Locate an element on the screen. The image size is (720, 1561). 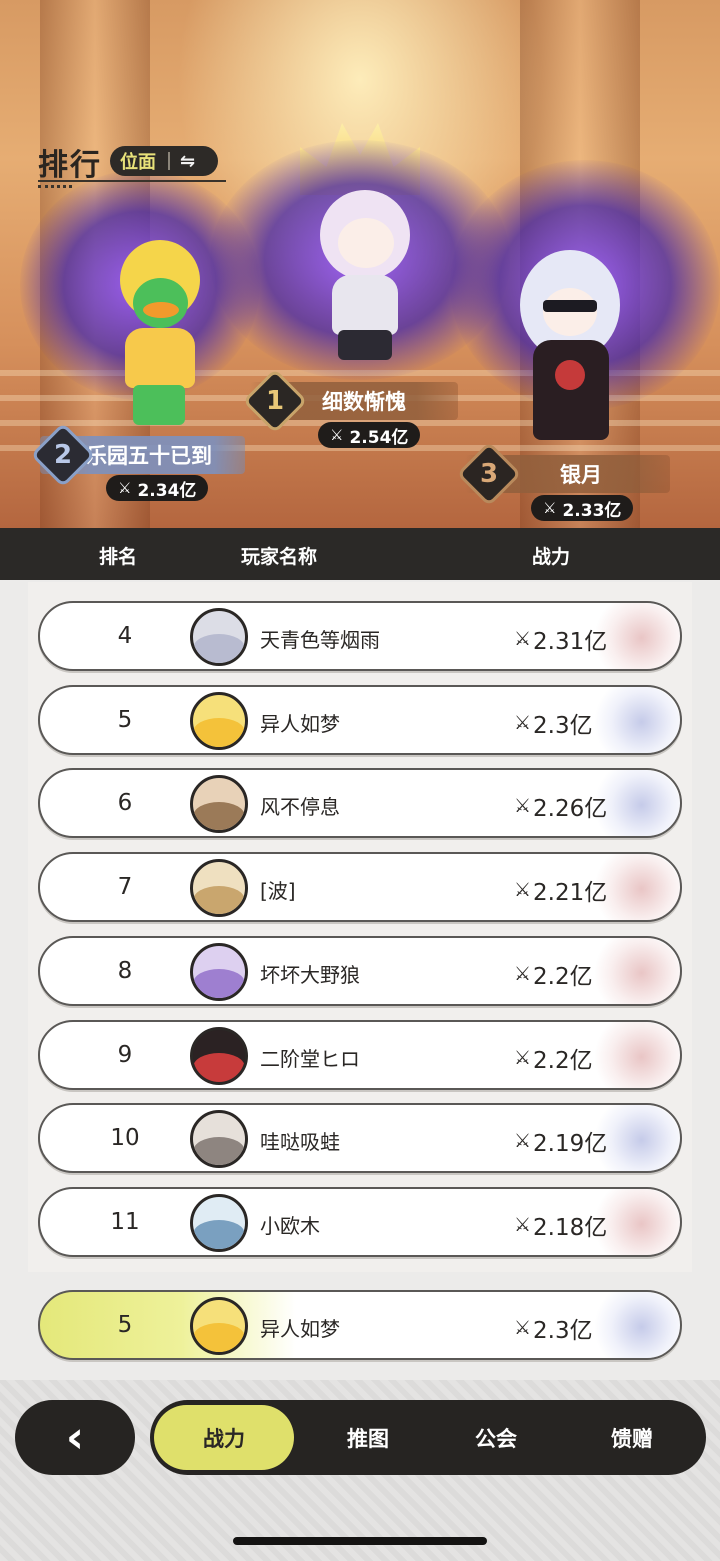
table-row: 4 天青色等烟雨 ⚔ 2.31亿 is located at coordinates (360, 636).